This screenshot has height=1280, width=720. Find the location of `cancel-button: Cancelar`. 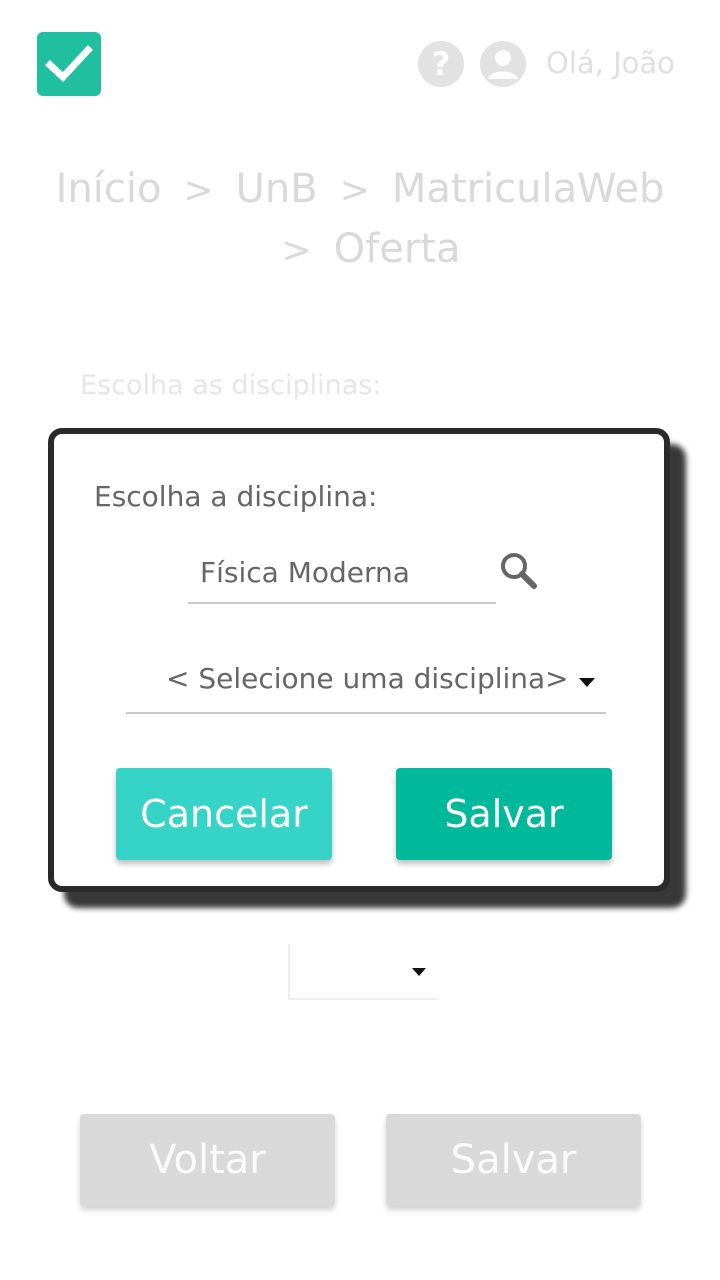

cancel-button: Cancelar is located at coordinates (224, 814).